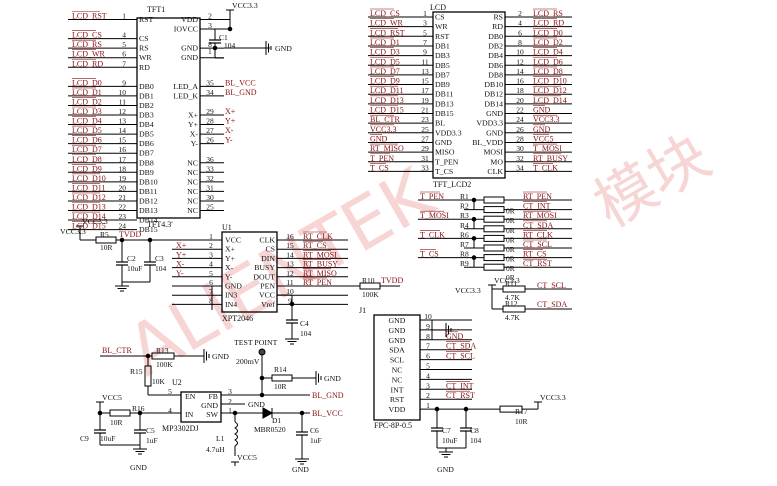 The width and height of the screenshot is (777, 486). What do you see at coordinates (464, 254) in the screenshot?
I see `rnet-ref: R8` at bounding box center [464, 254].